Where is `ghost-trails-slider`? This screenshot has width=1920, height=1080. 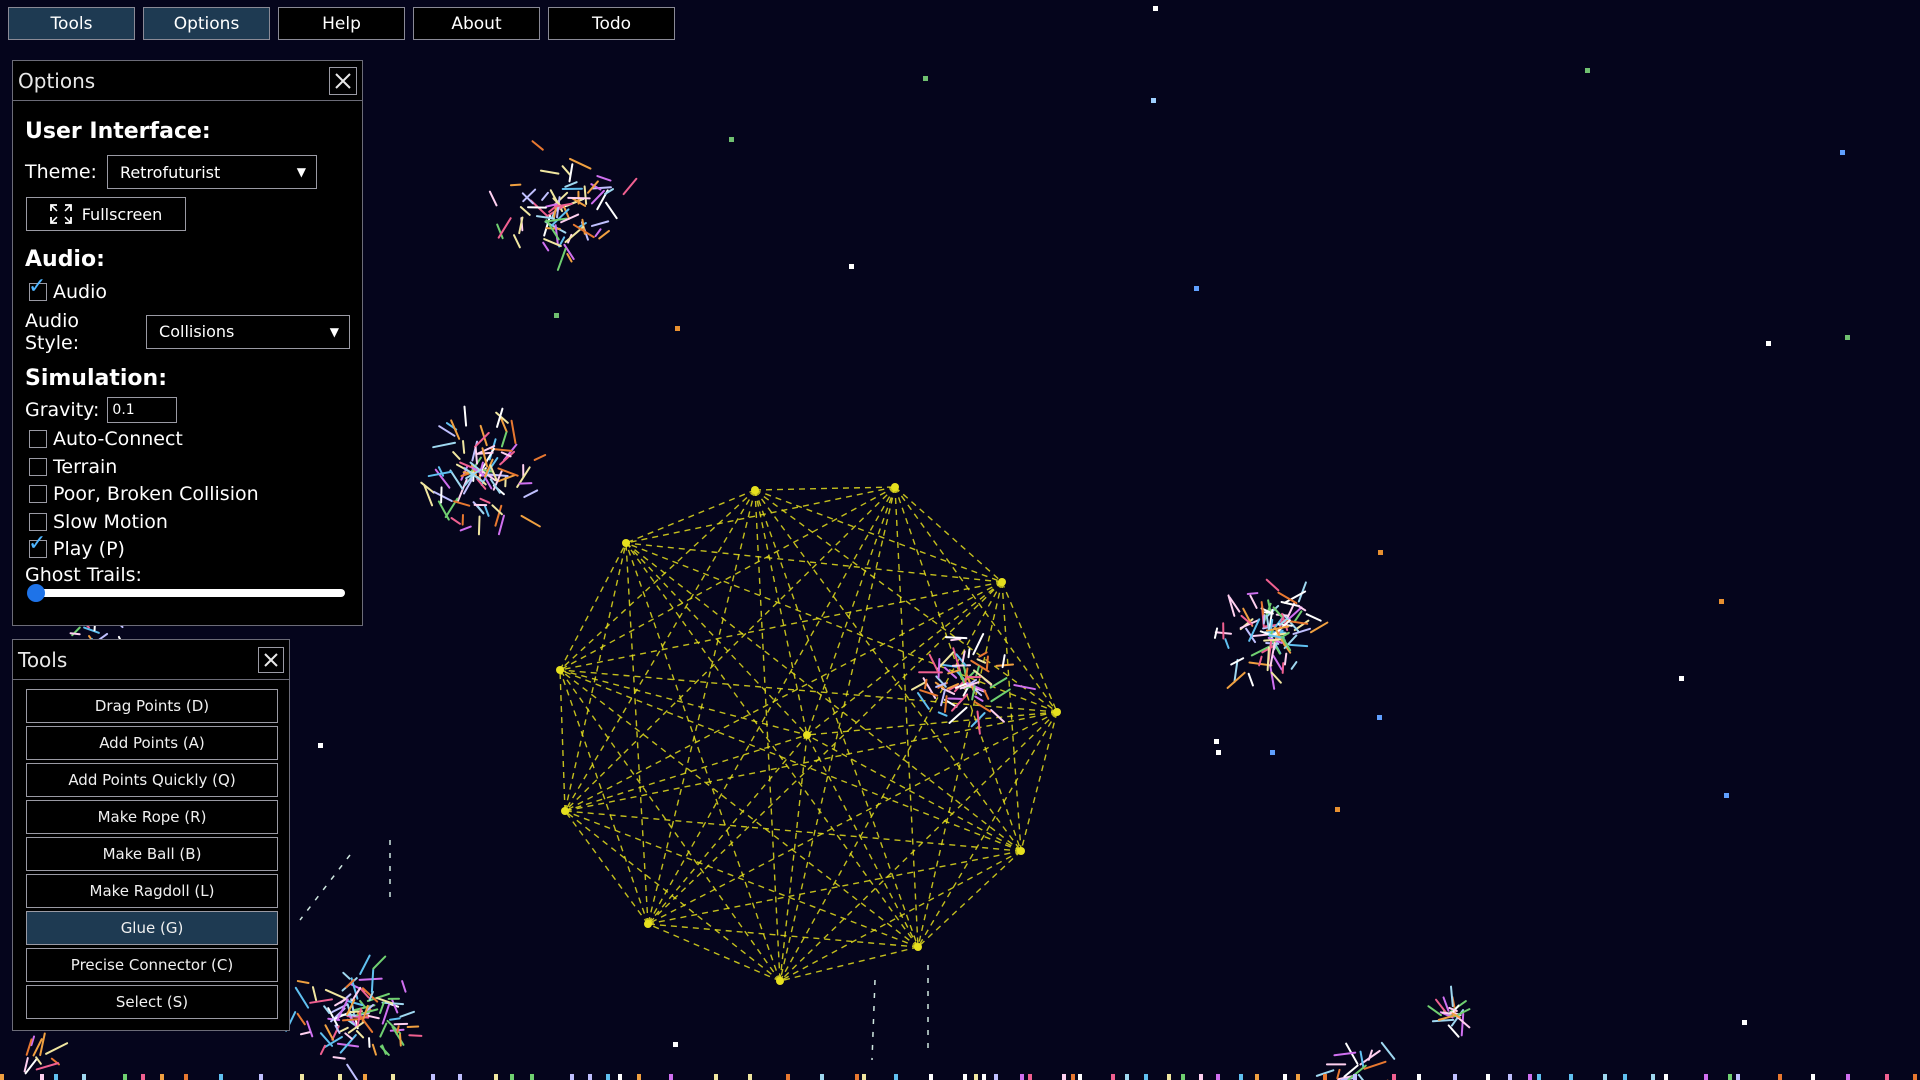 ghost-trails-slider is located at coordinates (186, 593).